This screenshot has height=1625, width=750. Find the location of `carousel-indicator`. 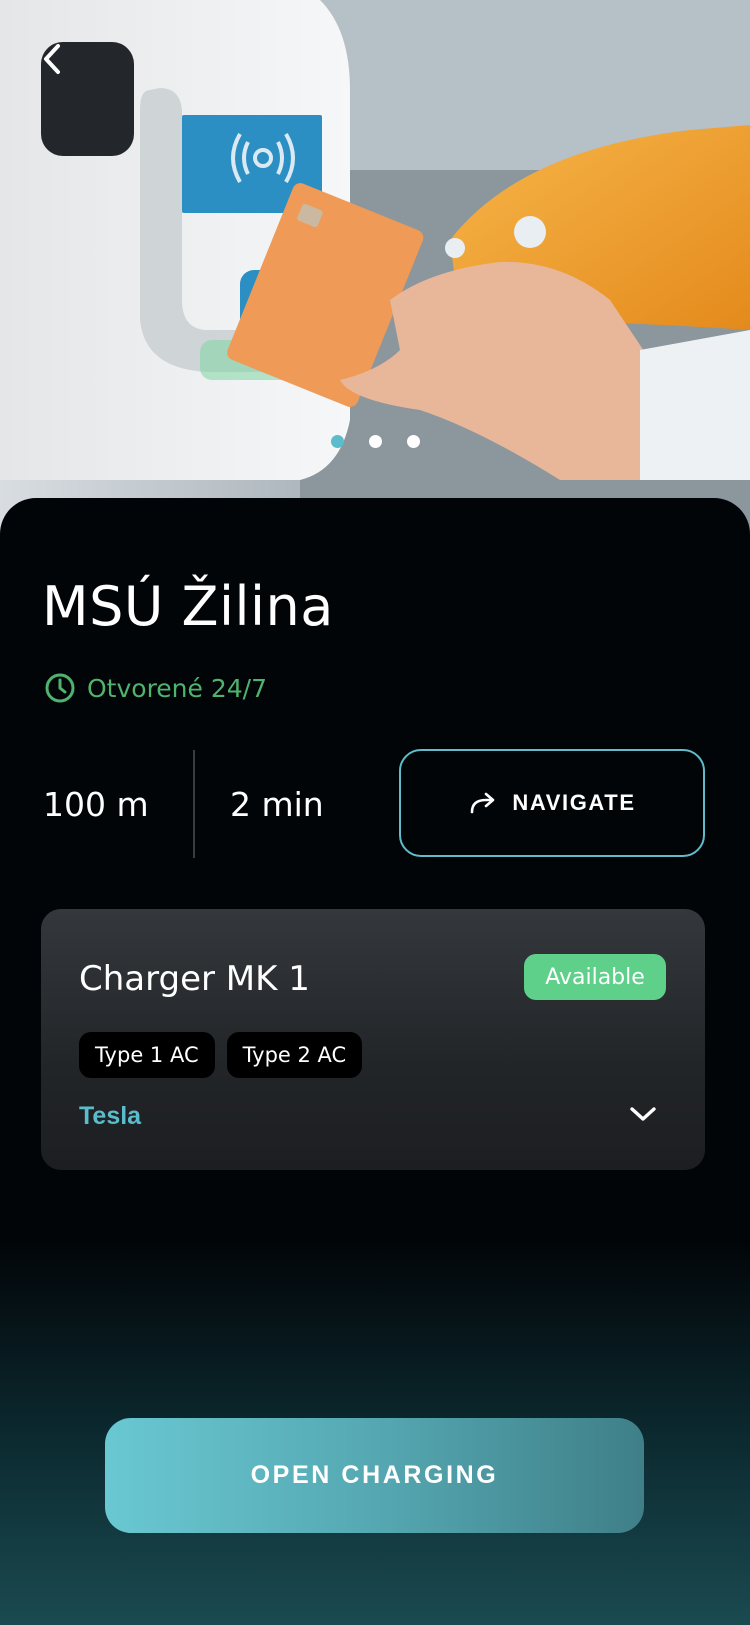

carousel-indicator is located at coordinates (375, 441).